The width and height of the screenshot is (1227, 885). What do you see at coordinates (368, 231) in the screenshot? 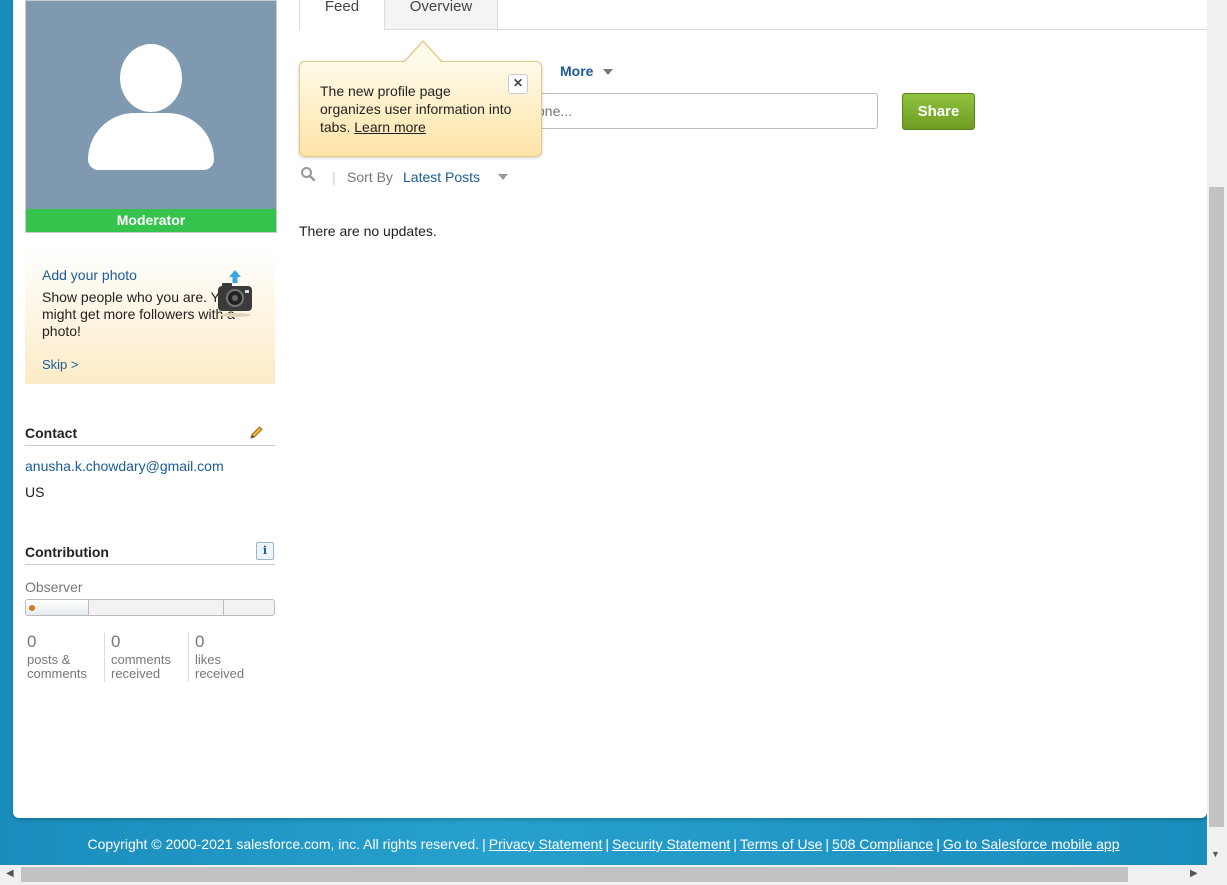
I see `feed-empty-message: There are no updates.` at bounding box center [368, 231].